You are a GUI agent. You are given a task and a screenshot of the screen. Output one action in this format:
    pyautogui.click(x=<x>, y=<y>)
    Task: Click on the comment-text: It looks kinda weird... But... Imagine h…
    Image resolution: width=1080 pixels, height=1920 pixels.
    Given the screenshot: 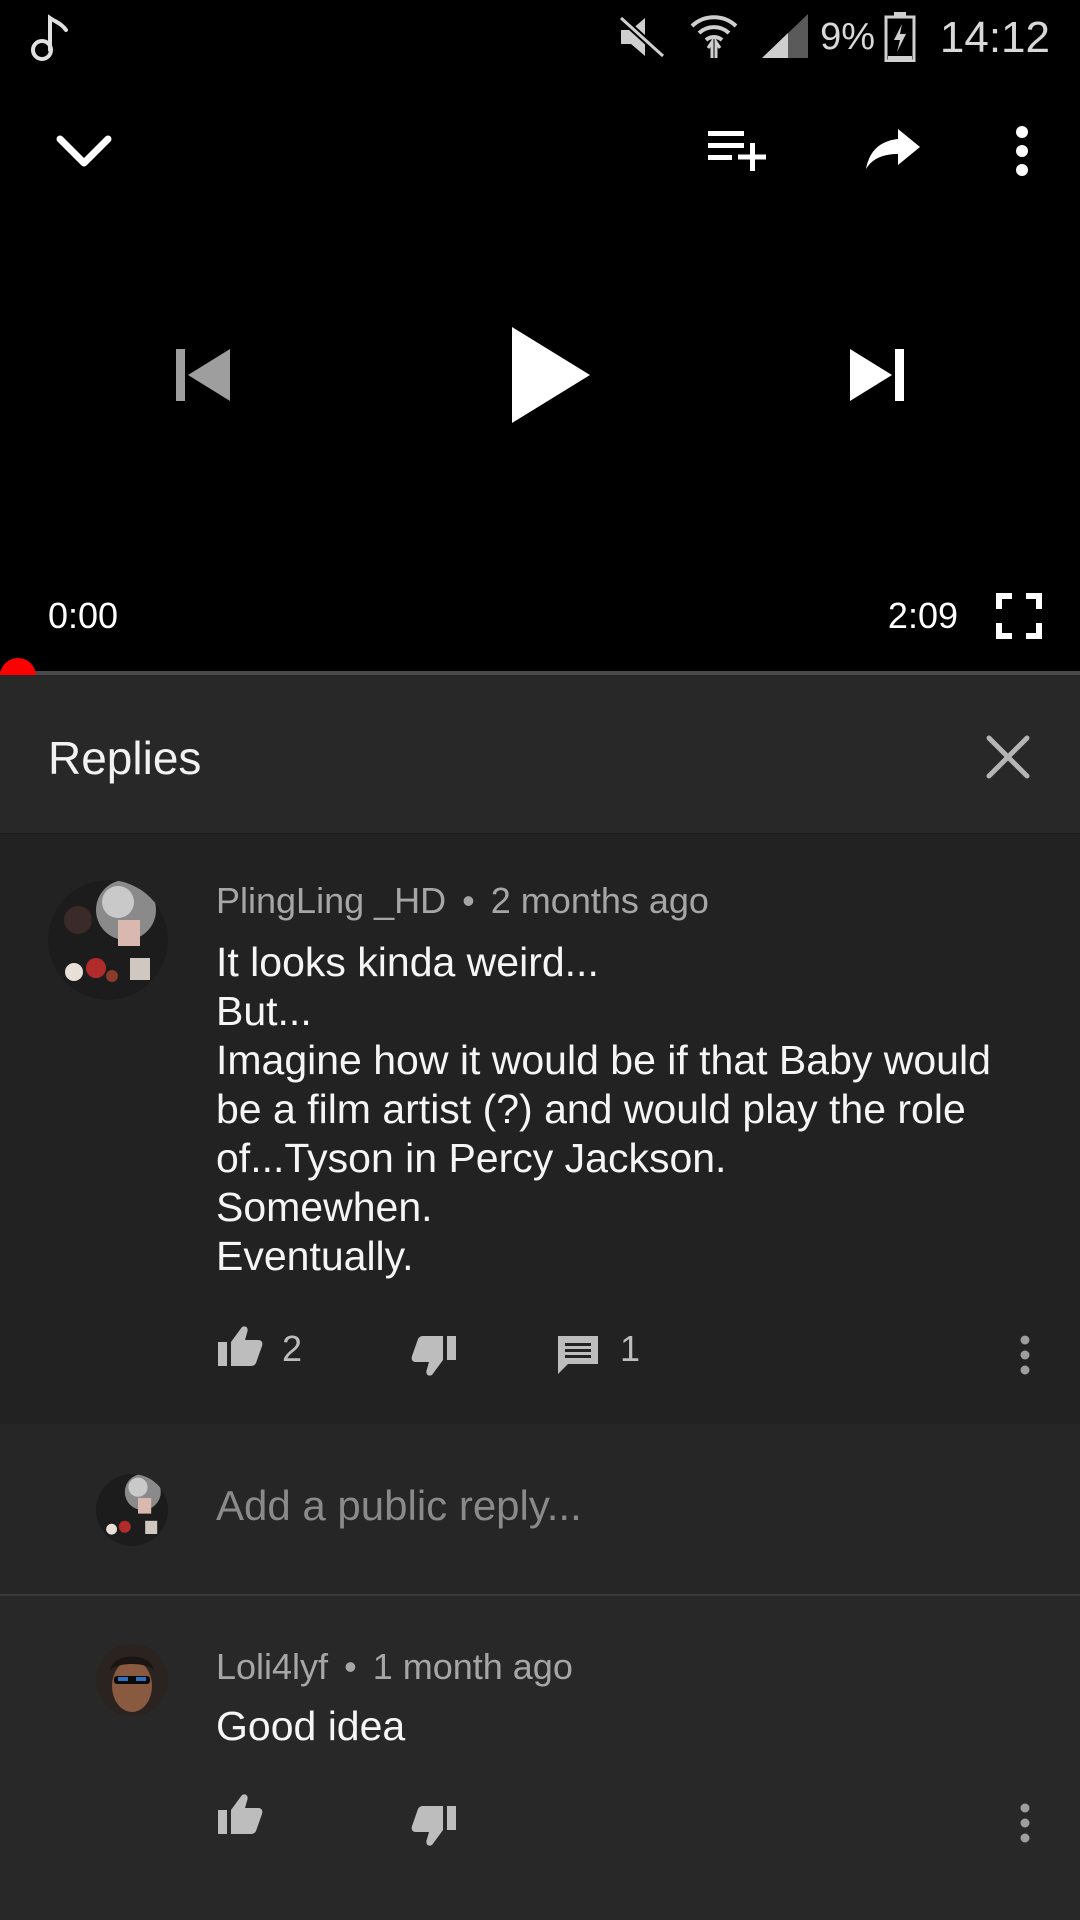 What is the action you would take?
    pyautogui.click(x=603, y=1109)
    